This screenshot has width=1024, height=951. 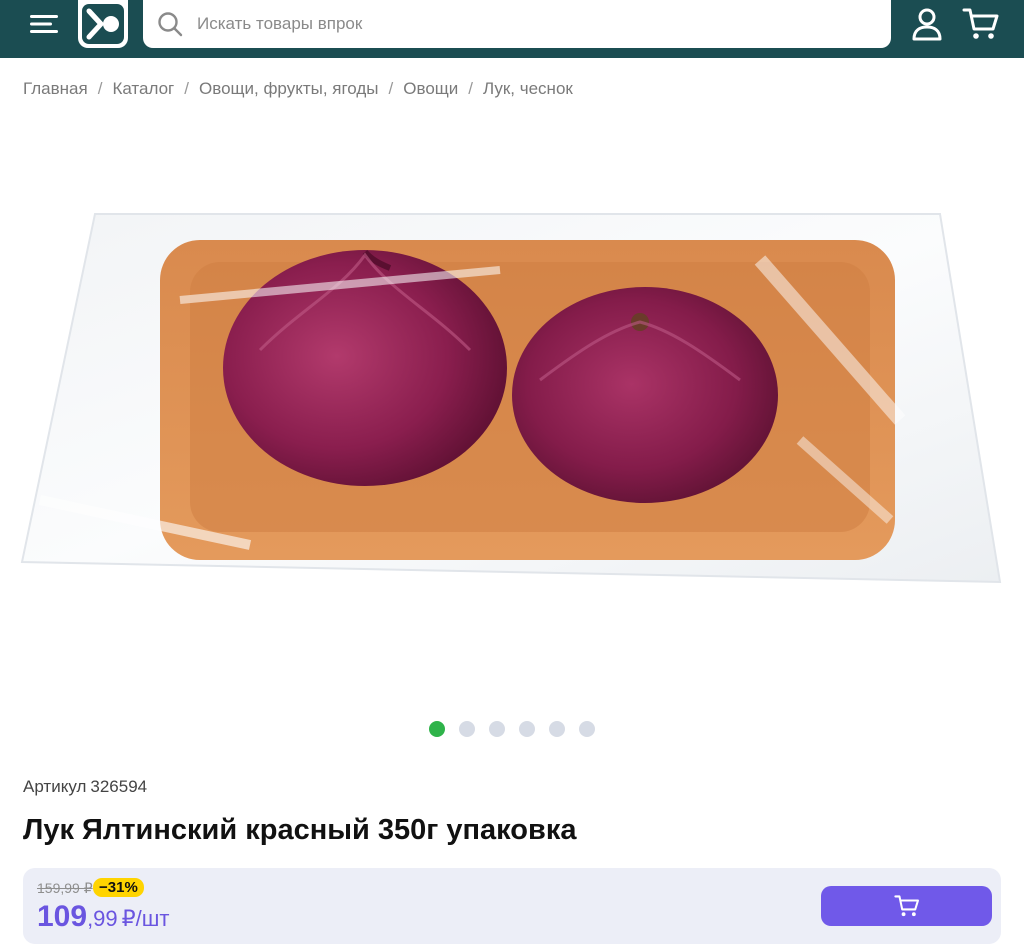 What do you see at coordinates (65, 888) in the screenshot?
I see `old-price: 159,99 ₽` at bounding box center [65, 888].